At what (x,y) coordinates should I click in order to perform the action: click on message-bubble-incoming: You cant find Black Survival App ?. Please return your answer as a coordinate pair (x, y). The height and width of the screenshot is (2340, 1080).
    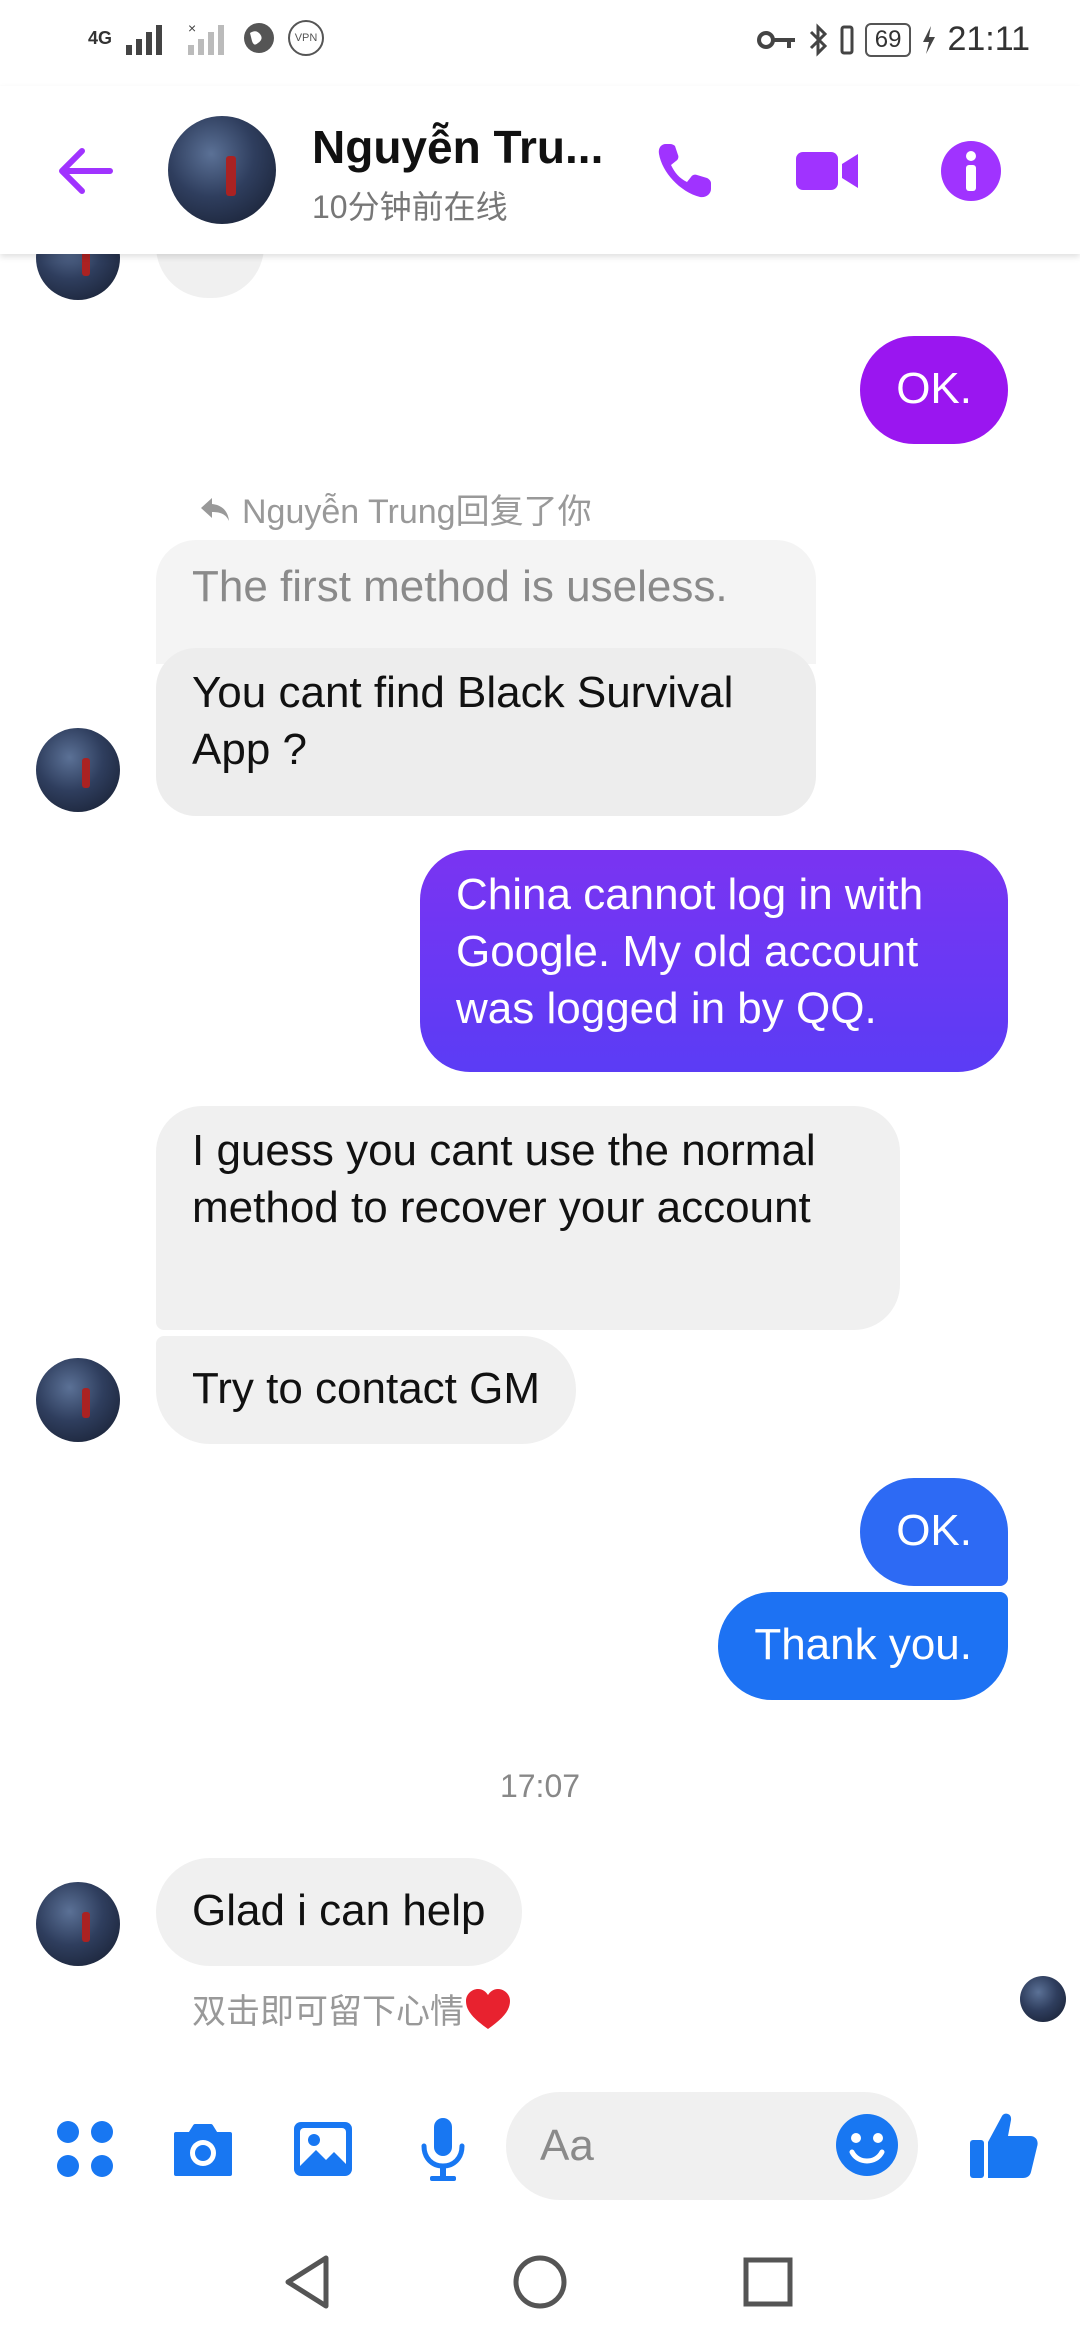
    Looking at the image, I should click on (486, 732).